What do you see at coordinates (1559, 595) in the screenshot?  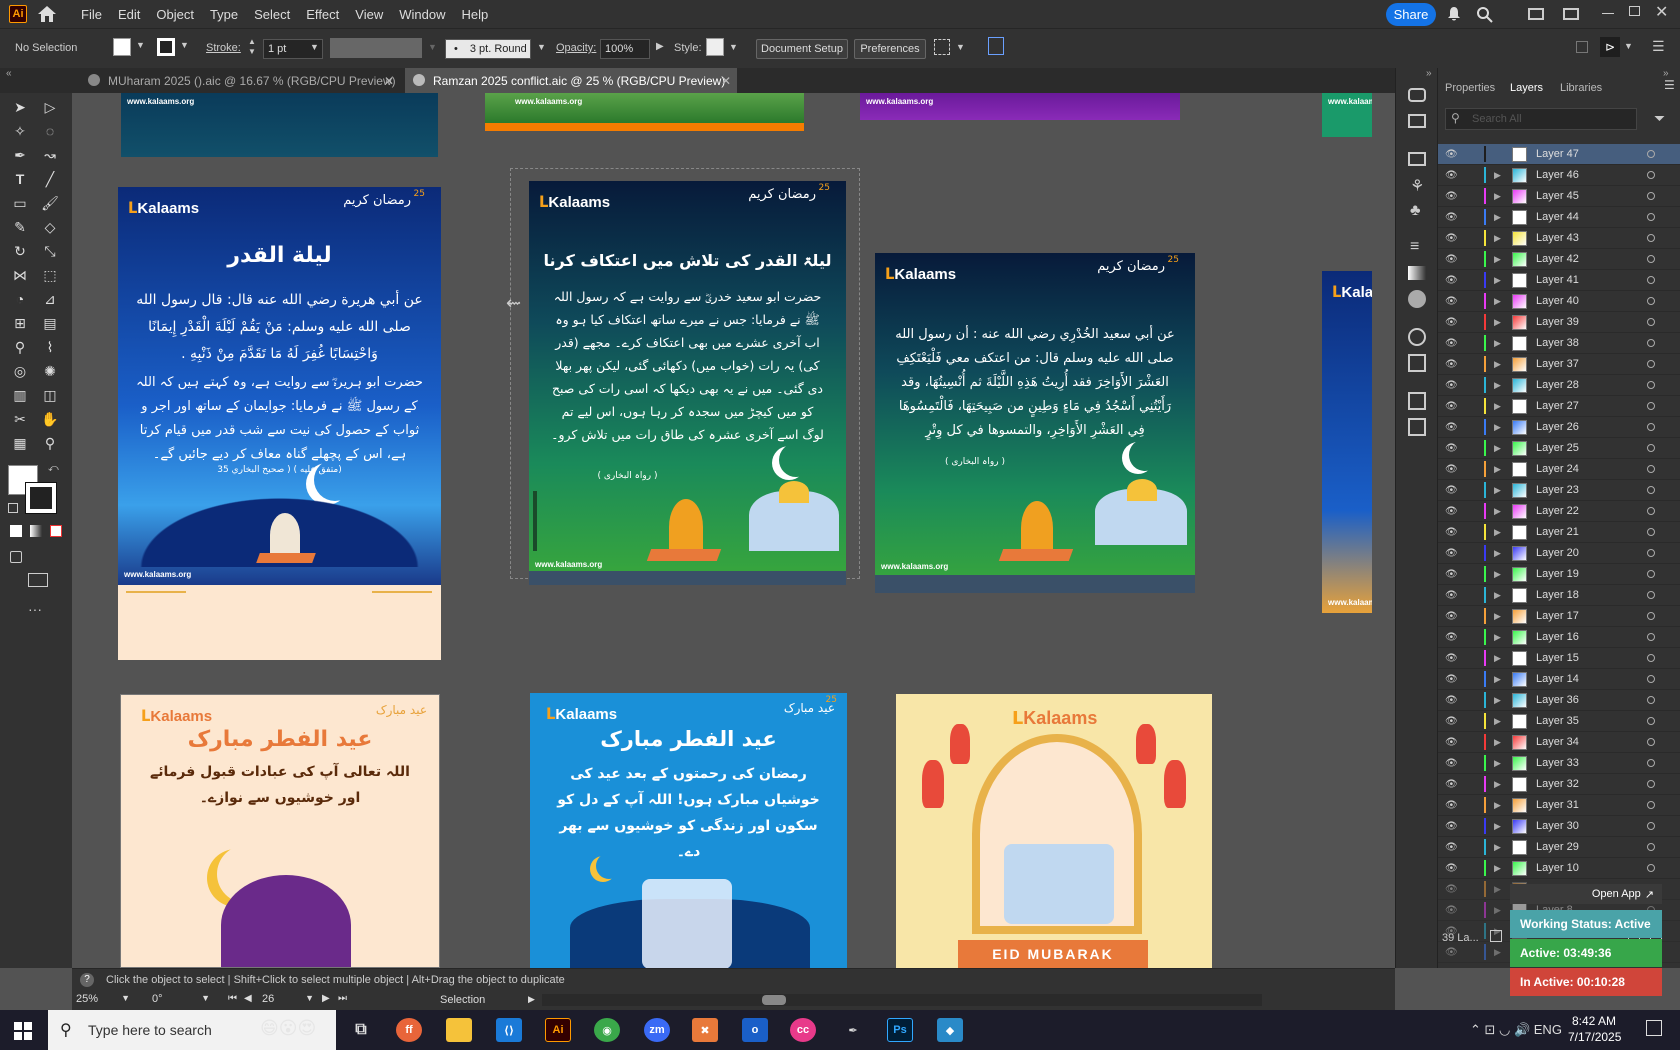 I see `layer-row: 👁 ▶ Layer 18` at bounding box center [1559, 595].